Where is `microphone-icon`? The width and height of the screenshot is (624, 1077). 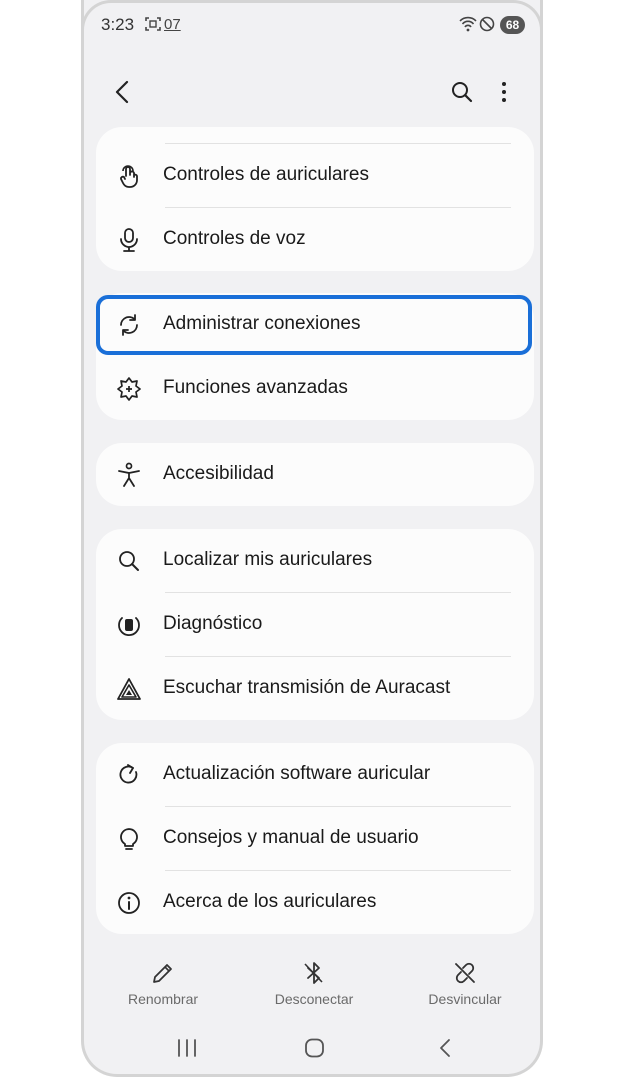 microphone-icon is located at coordinates (129, 240).